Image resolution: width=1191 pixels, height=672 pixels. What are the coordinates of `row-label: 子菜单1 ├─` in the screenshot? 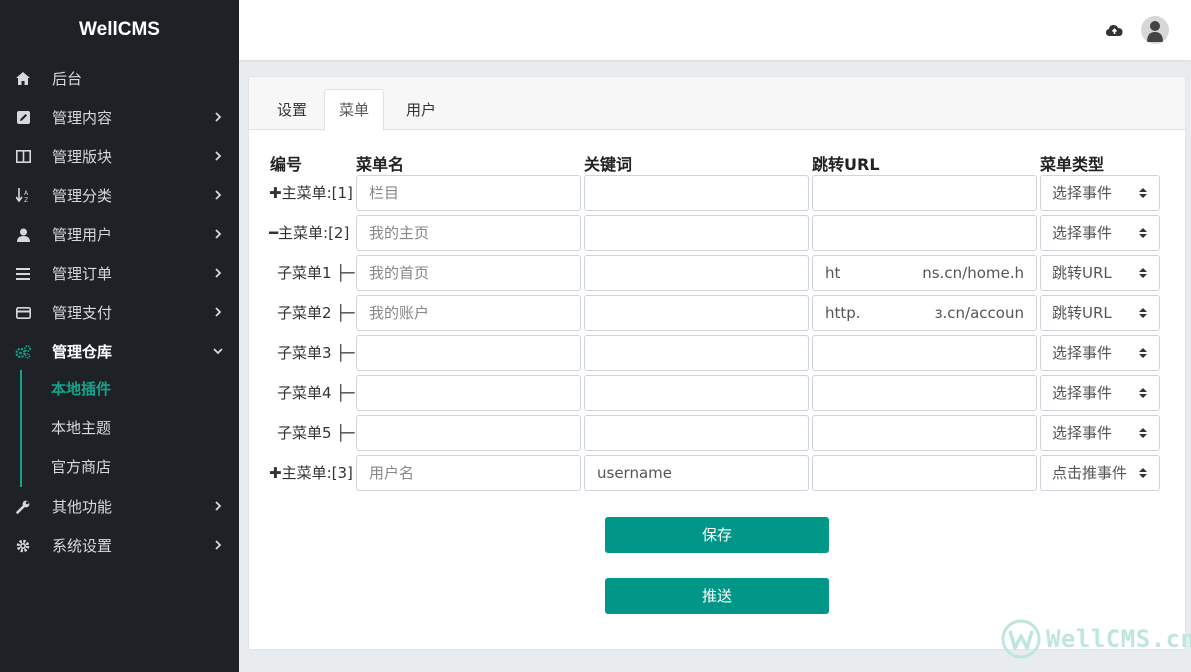 It's located at (316, 273).